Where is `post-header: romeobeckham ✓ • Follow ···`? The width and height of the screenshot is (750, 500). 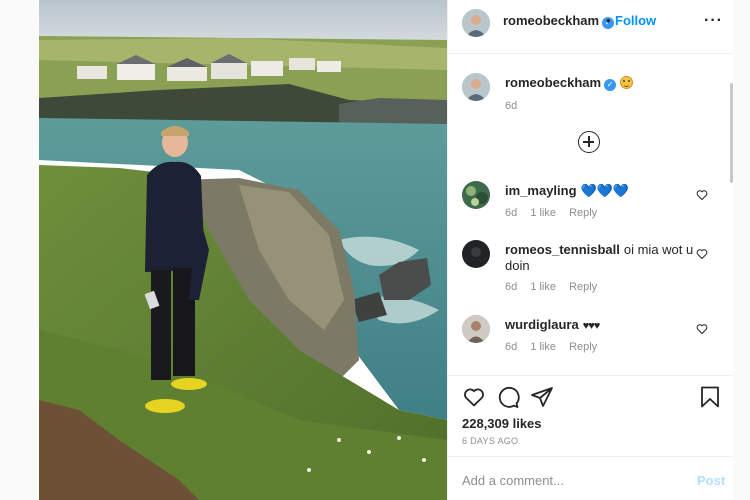 post-header: romeobeckham ✓ • Follow ··· is located at coordinates (591, 27).